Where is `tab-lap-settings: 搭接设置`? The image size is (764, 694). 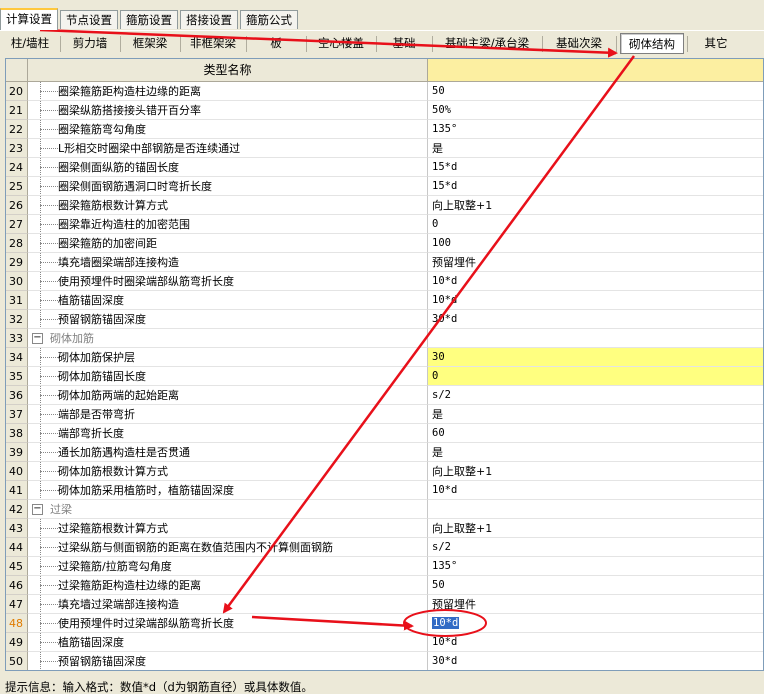 tab-lap-settings: 搭接设置 is located at coordinates (209, 19).